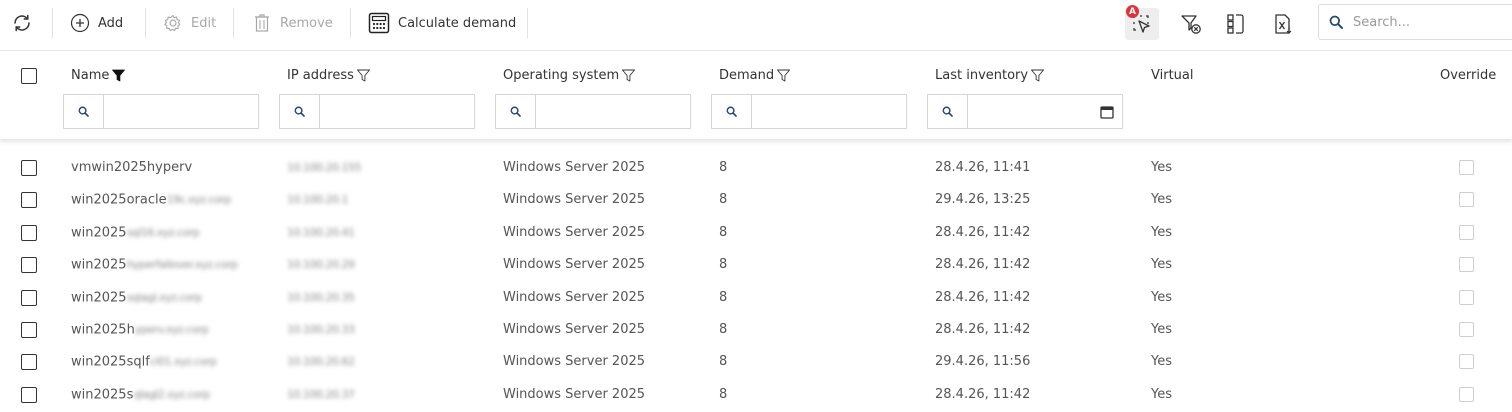 This screenshot has width=1512, height=412. Describe the element at coordinates (983, 200) in the screenshot. I see `cell-last-inventory: 29.4.26, 13:25` at that location.